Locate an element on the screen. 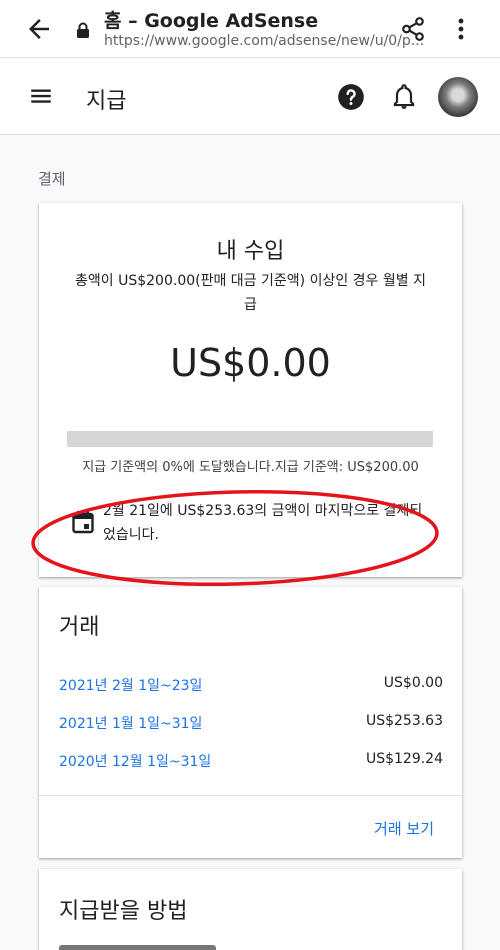 This screenshot has height=950, width=500. tab-title: 홈 – Google AdSense is located at coordinates (211, 21).